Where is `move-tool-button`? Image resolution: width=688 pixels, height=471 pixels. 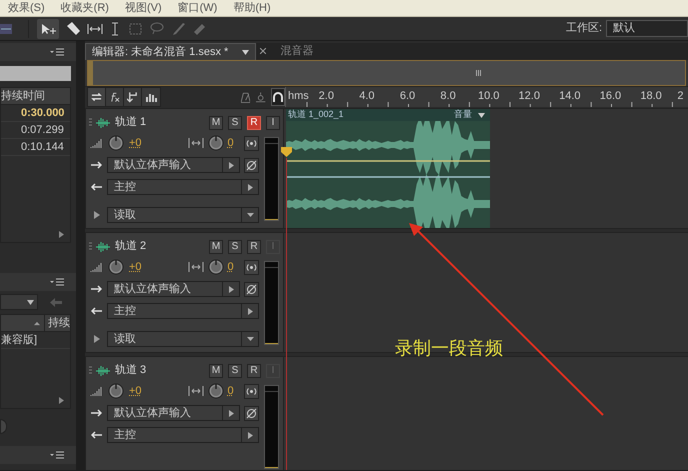 move-tool-button is located at coordinates (48, 28).